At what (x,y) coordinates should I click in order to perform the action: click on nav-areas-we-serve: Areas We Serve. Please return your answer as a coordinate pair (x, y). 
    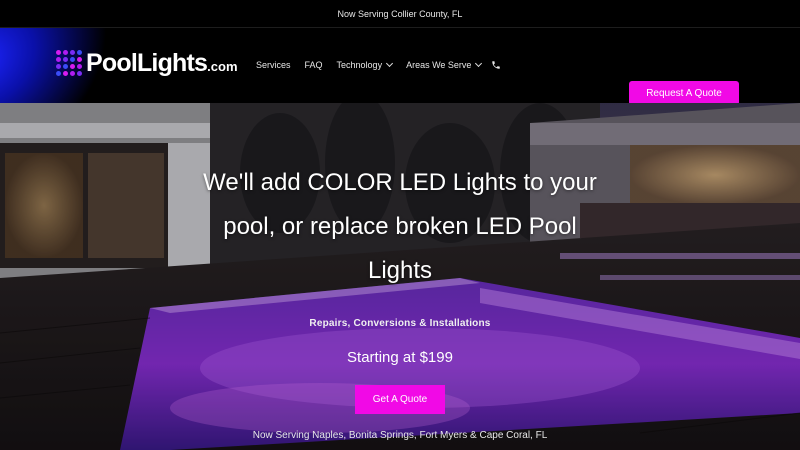
    Looking at the image, I should click on (444, 64).